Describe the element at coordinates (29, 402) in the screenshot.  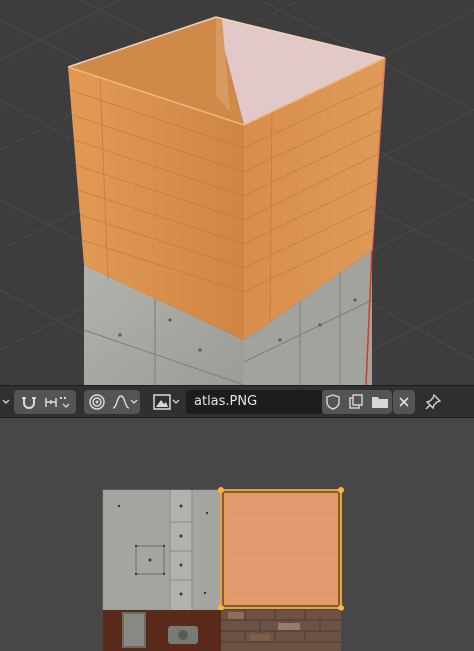
I see `magnet-snap-icon` at that location.